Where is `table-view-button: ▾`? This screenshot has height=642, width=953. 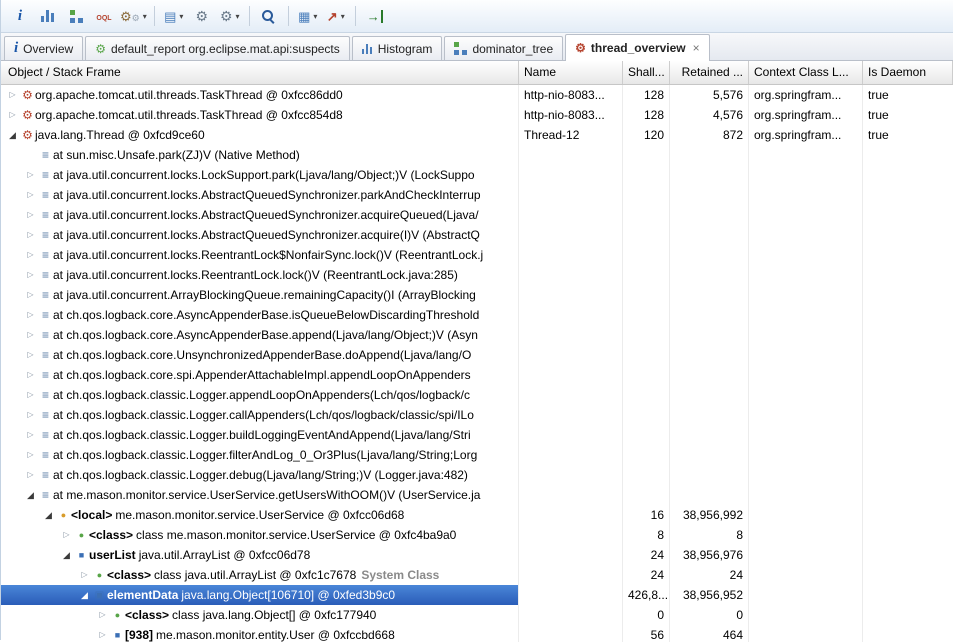 table-view-button: ▾ is located at coordinates (308, 16).